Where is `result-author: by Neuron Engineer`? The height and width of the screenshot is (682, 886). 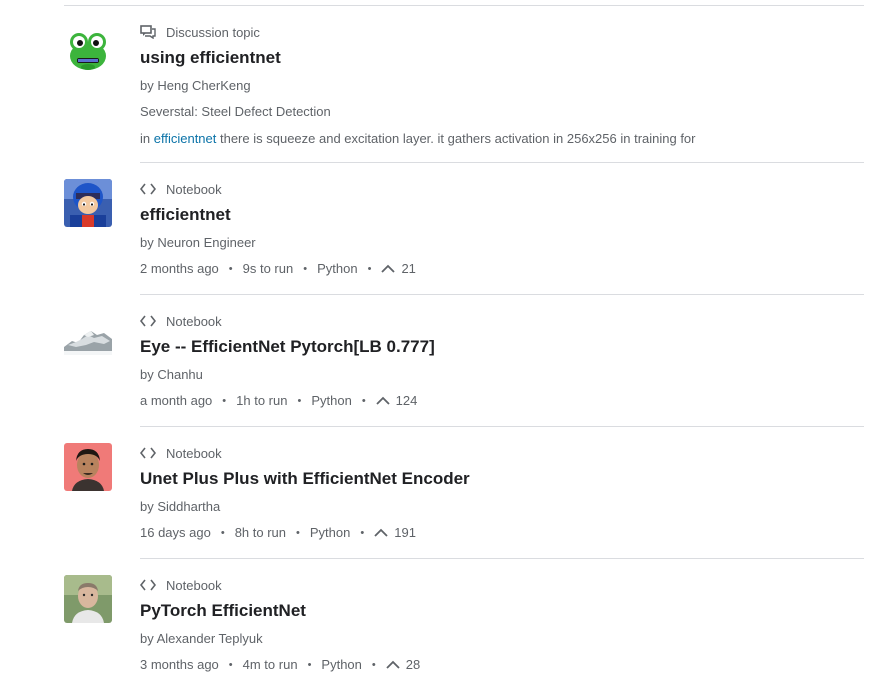
result-author: by Neuron Engineer is located at coordinates (198, 242).